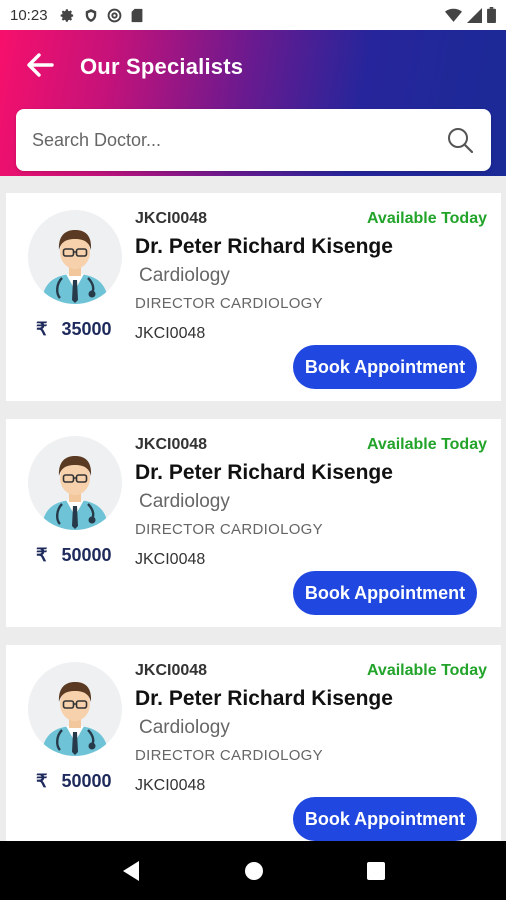 The width and height of the screenshot is (506, 900). Describe the element at coordinates (375, 870) in the screenshot. I see `recents-square-icon` at that location.